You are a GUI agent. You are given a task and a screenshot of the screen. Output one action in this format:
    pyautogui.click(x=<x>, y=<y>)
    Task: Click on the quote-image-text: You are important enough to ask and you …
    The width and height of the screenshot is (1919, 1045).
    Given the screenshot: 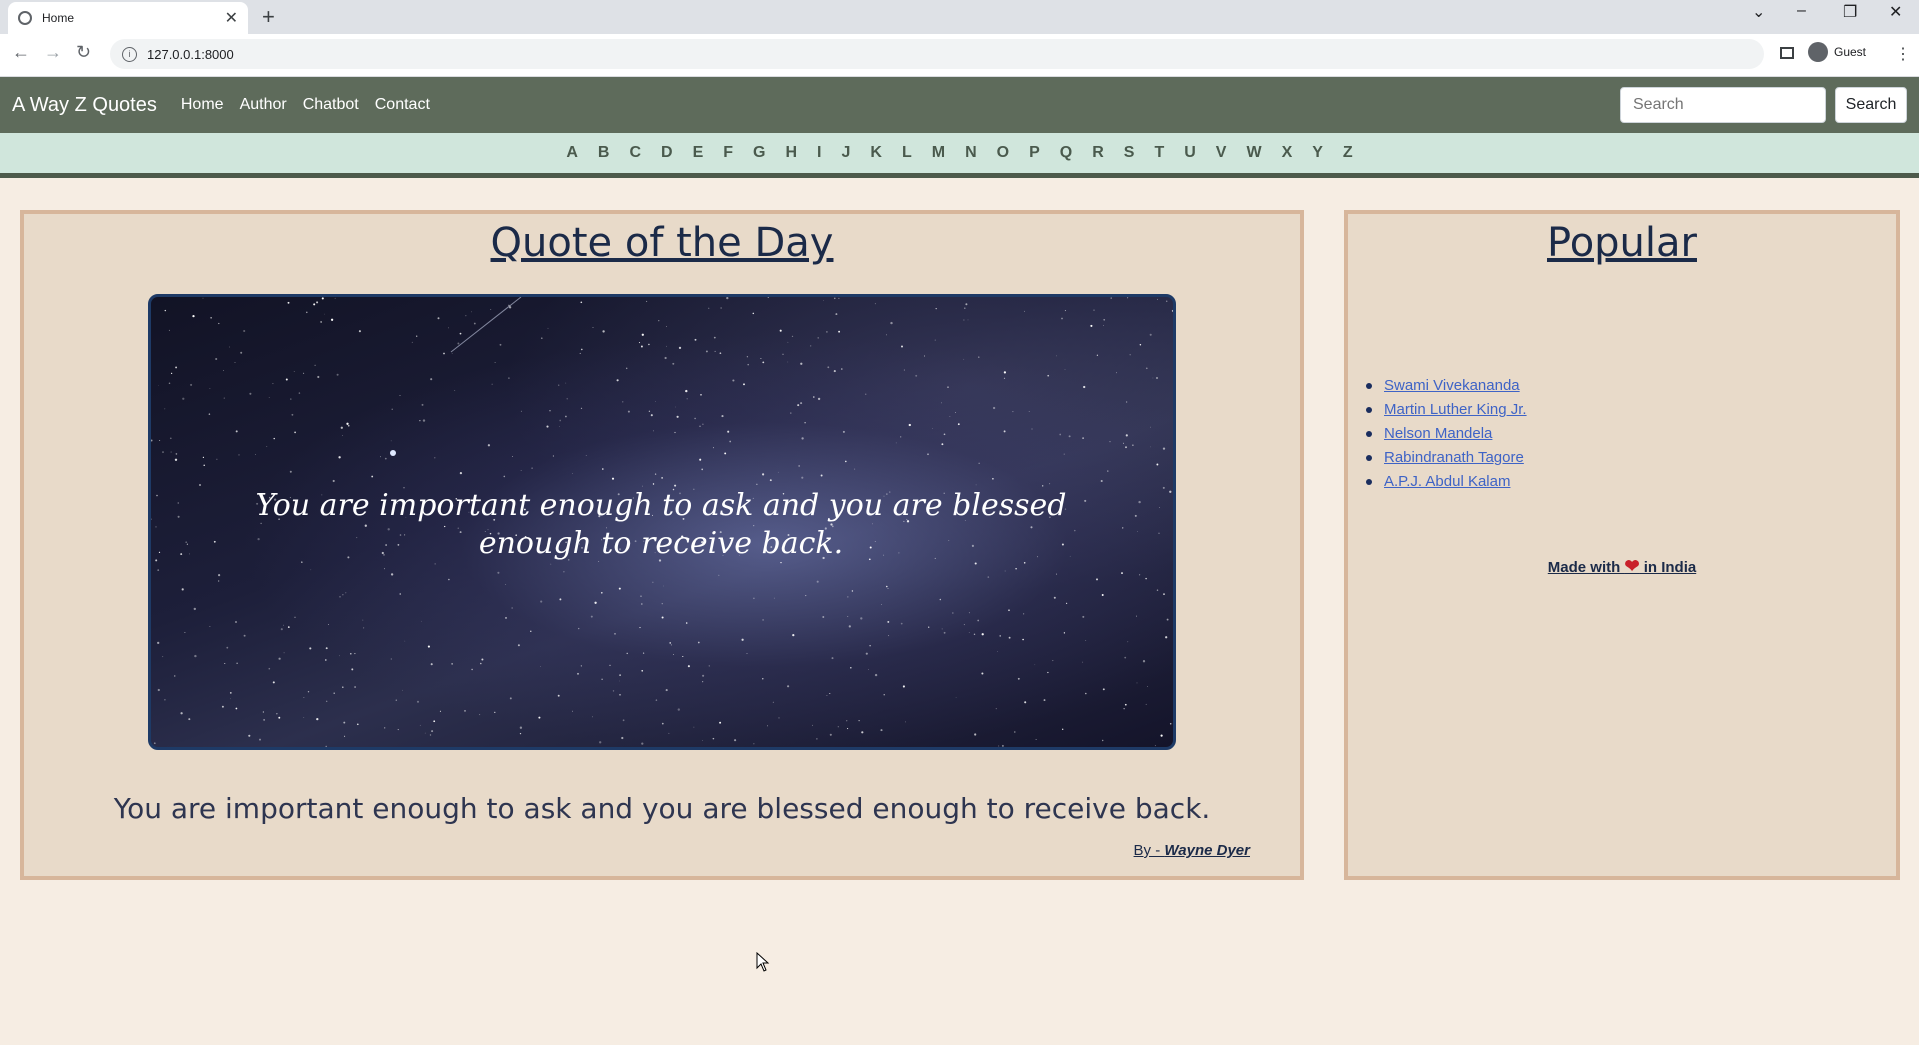 What is the action you would take?
    pyautogui.click(x=661, y=524)
    